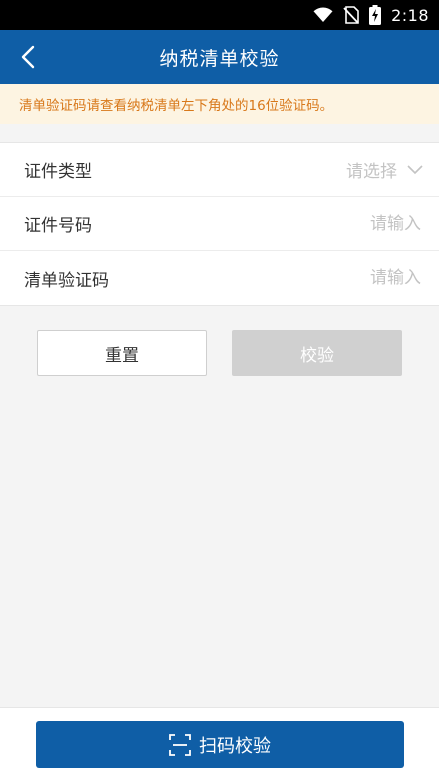 Image resolution: width=439 pixels, height=780 pixels. What do you see at coordinates (415, 169) in the screenshot?
I see `chevron-down-icon` at bounding box center [415, 169].